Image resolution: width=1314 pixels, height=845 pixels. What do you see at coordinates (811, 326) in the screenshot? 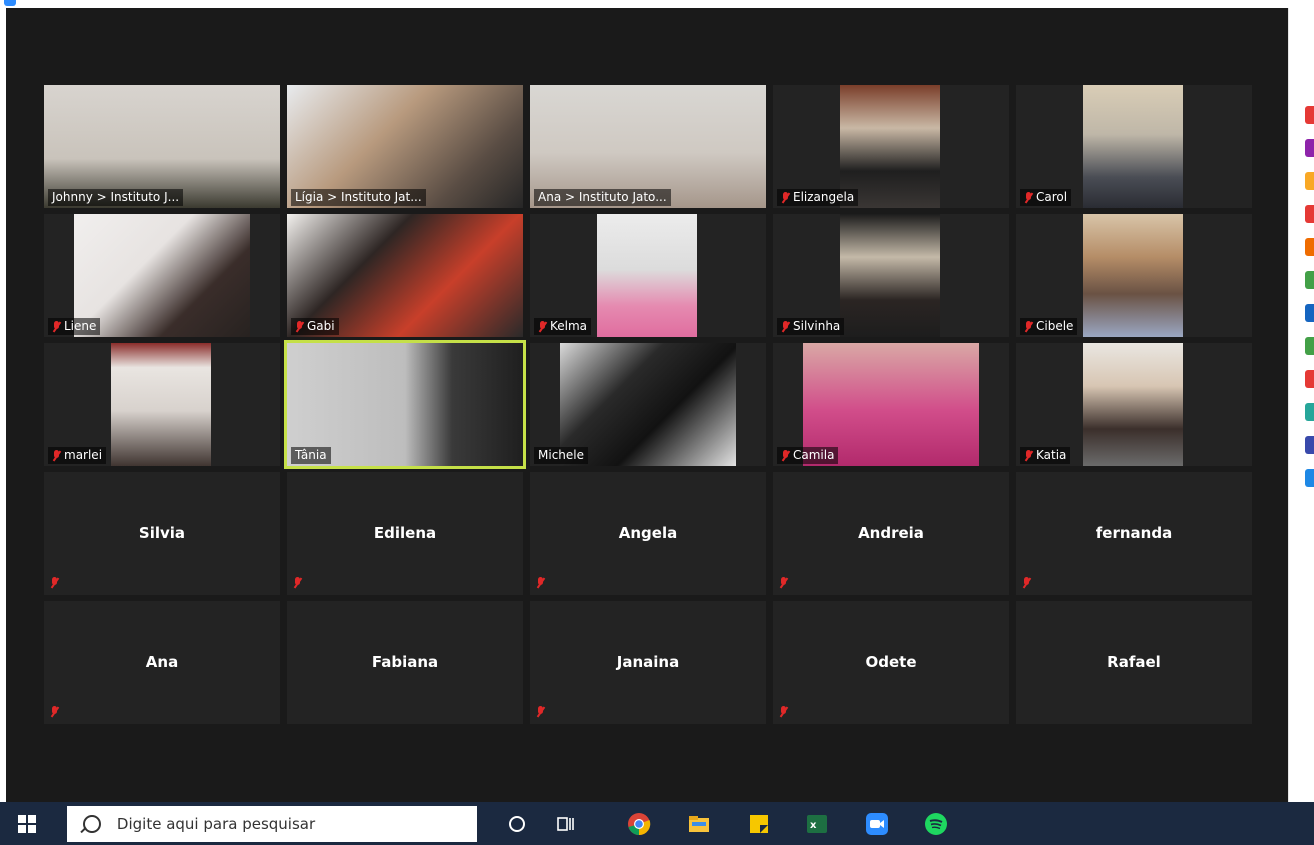
I see `participant-name-tag: Silvinha` at bounding box center [811, 326].